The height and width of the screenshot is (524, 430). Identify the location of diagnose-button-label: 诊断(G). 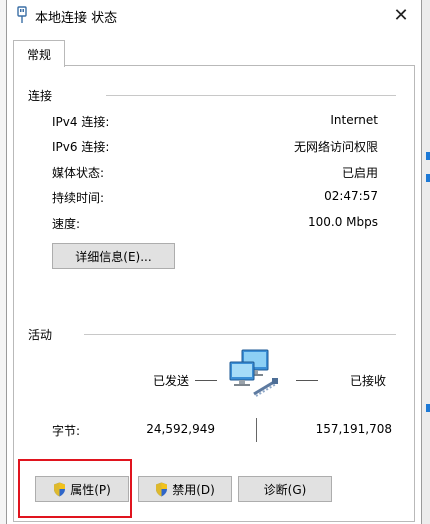
(285, 489).